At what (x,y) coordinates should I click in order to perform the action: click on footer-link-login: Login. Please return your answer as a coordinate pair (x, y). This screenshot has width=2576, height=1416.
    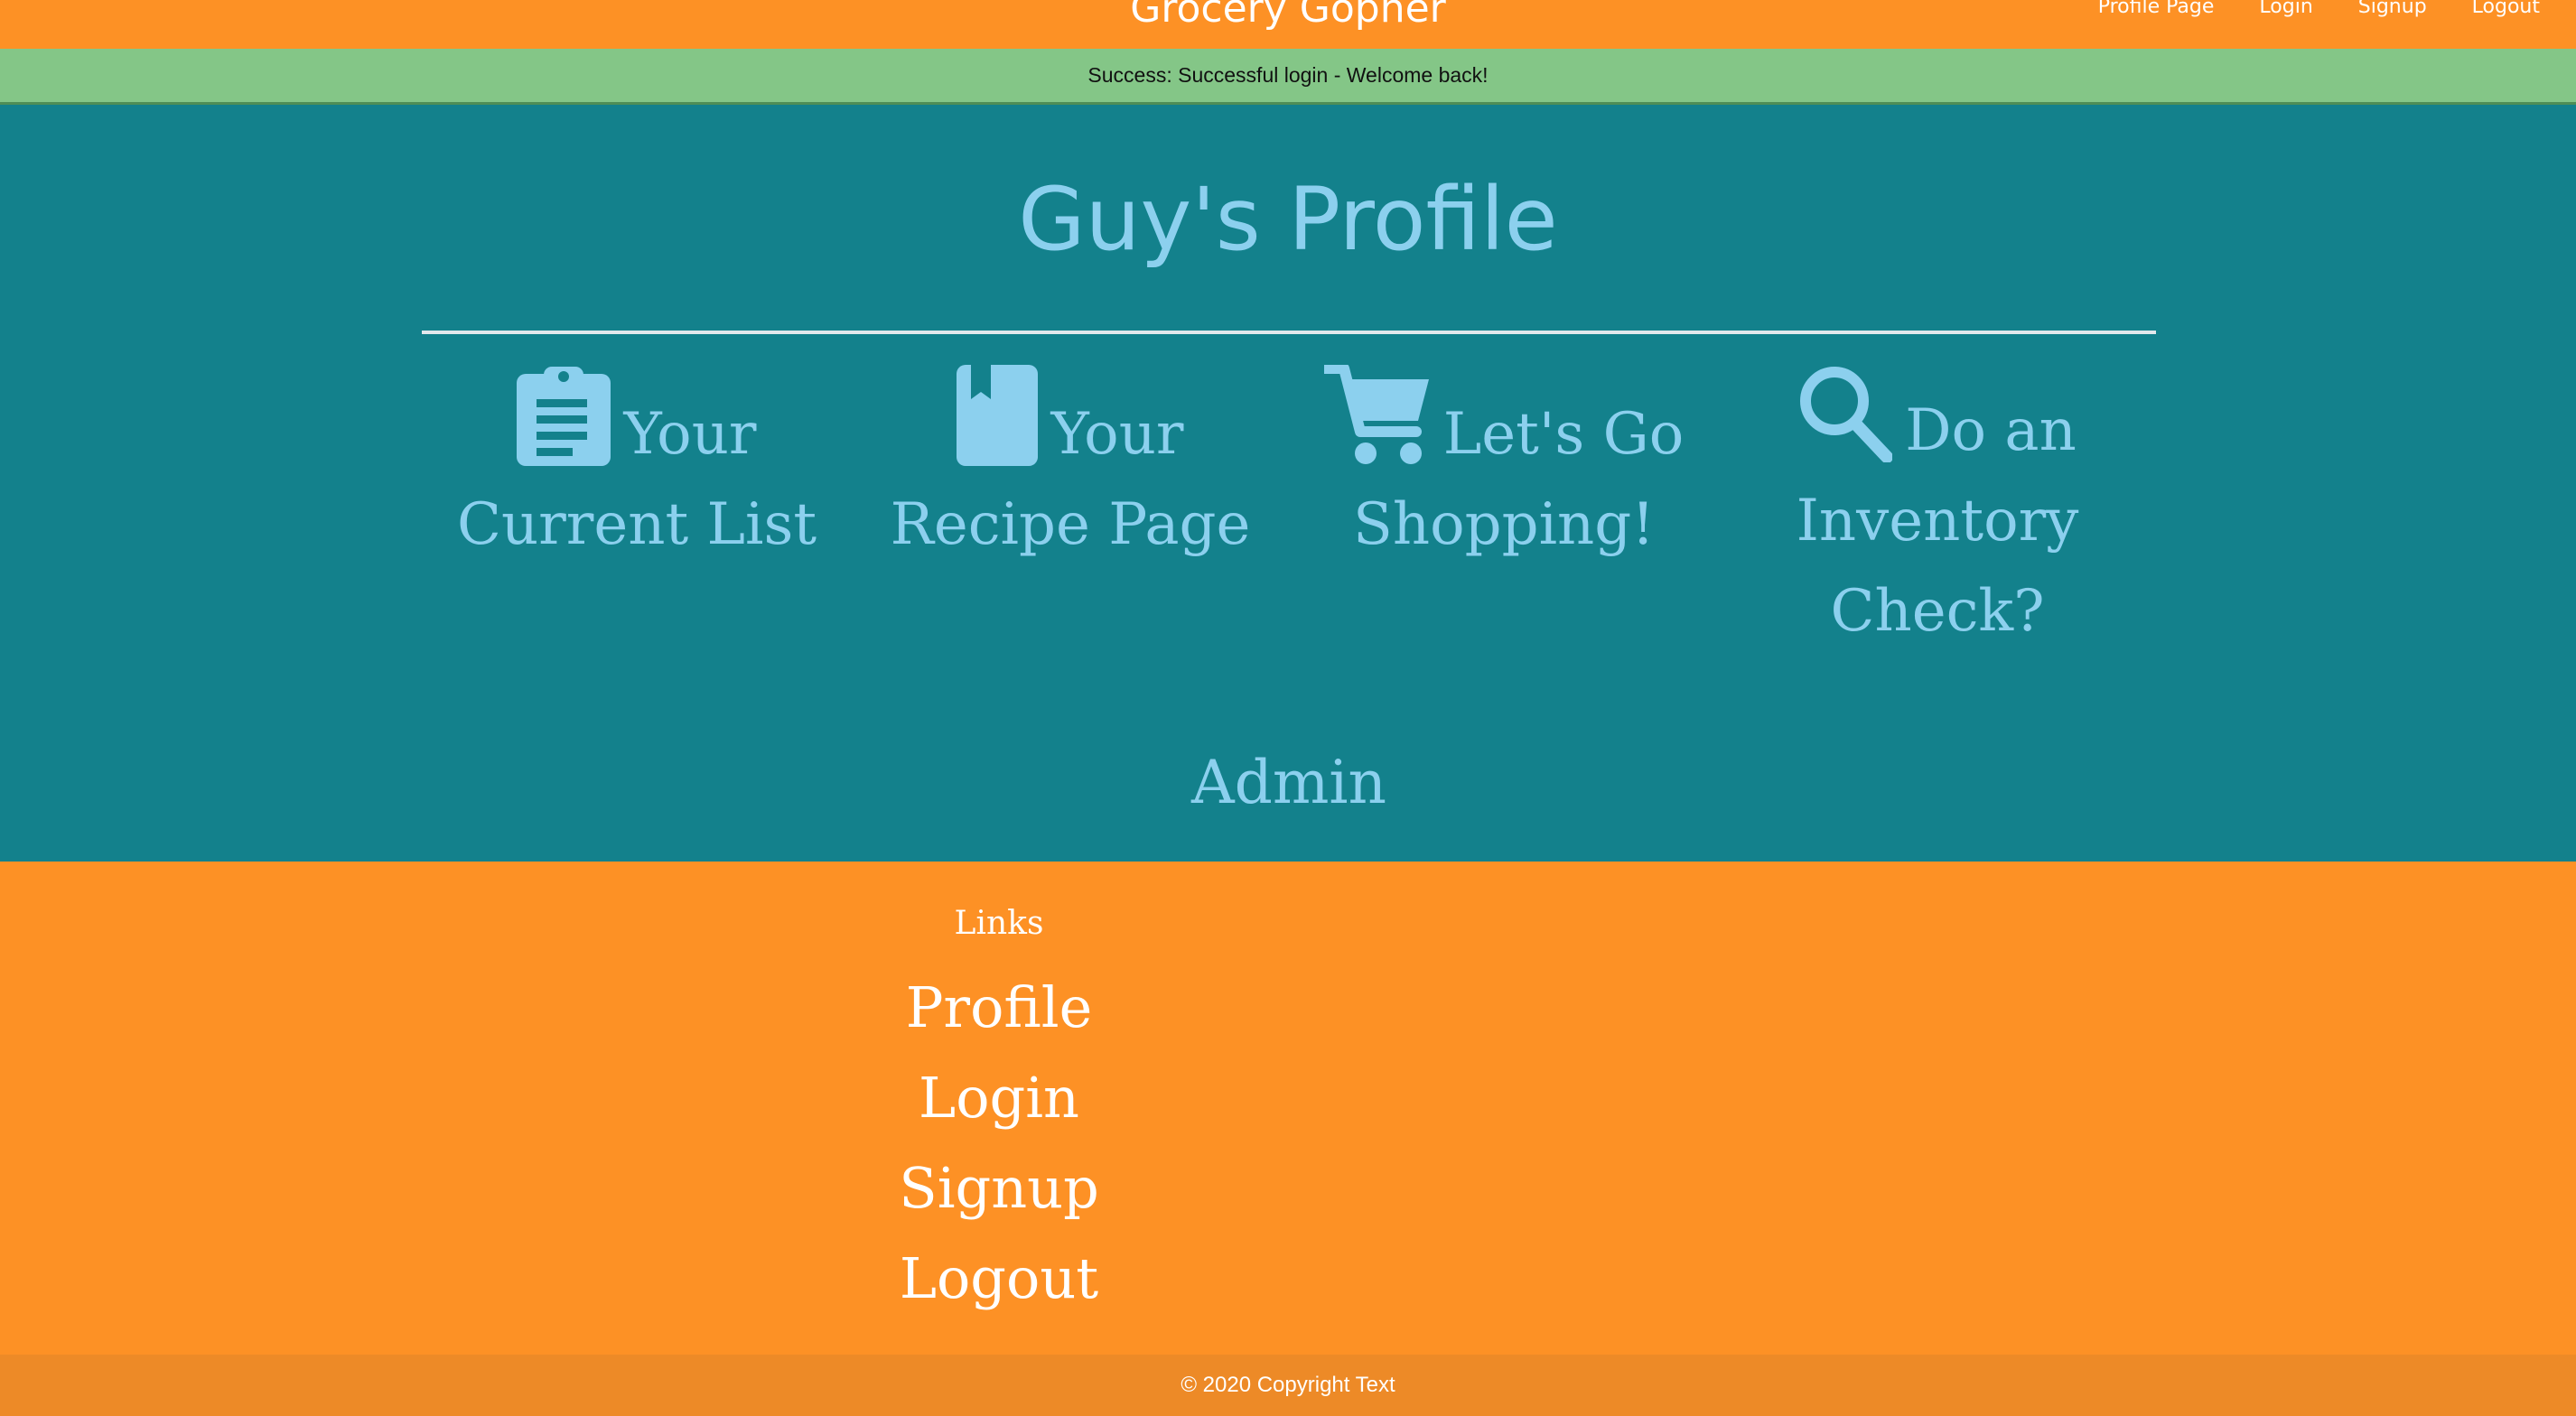
    Looking at the image, I should click on (999, 1098).